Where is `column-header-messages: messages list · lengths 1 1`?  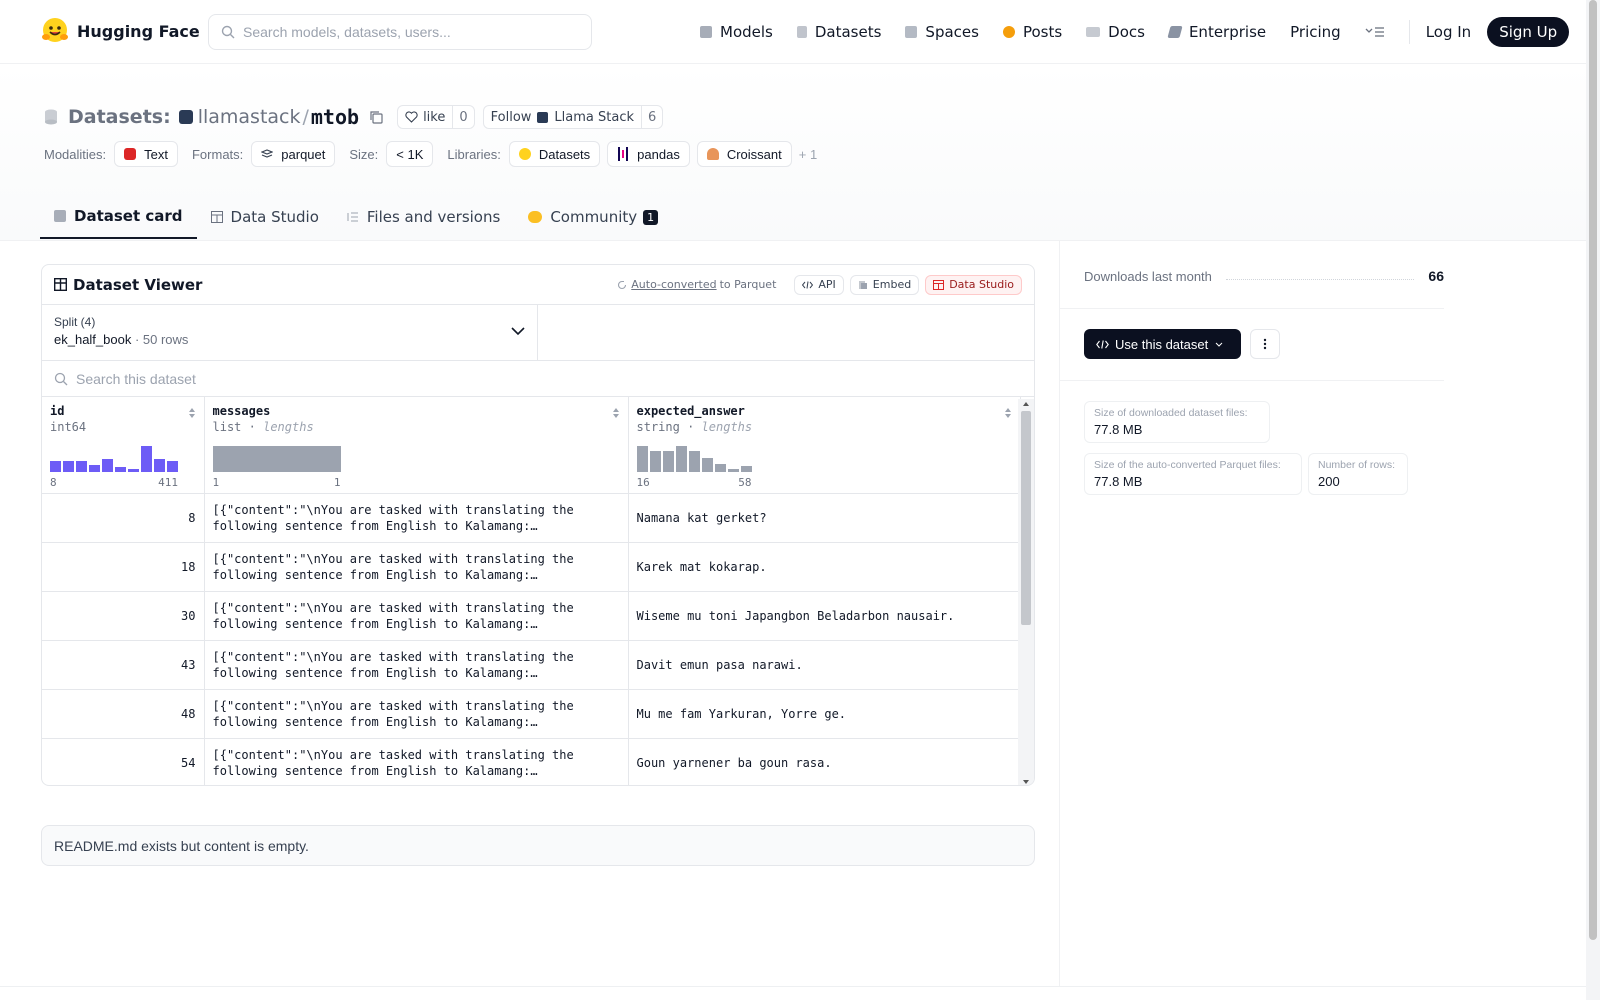 column-header-messages: messages list · lengths 1 1 is located at coordinates (416, 445).